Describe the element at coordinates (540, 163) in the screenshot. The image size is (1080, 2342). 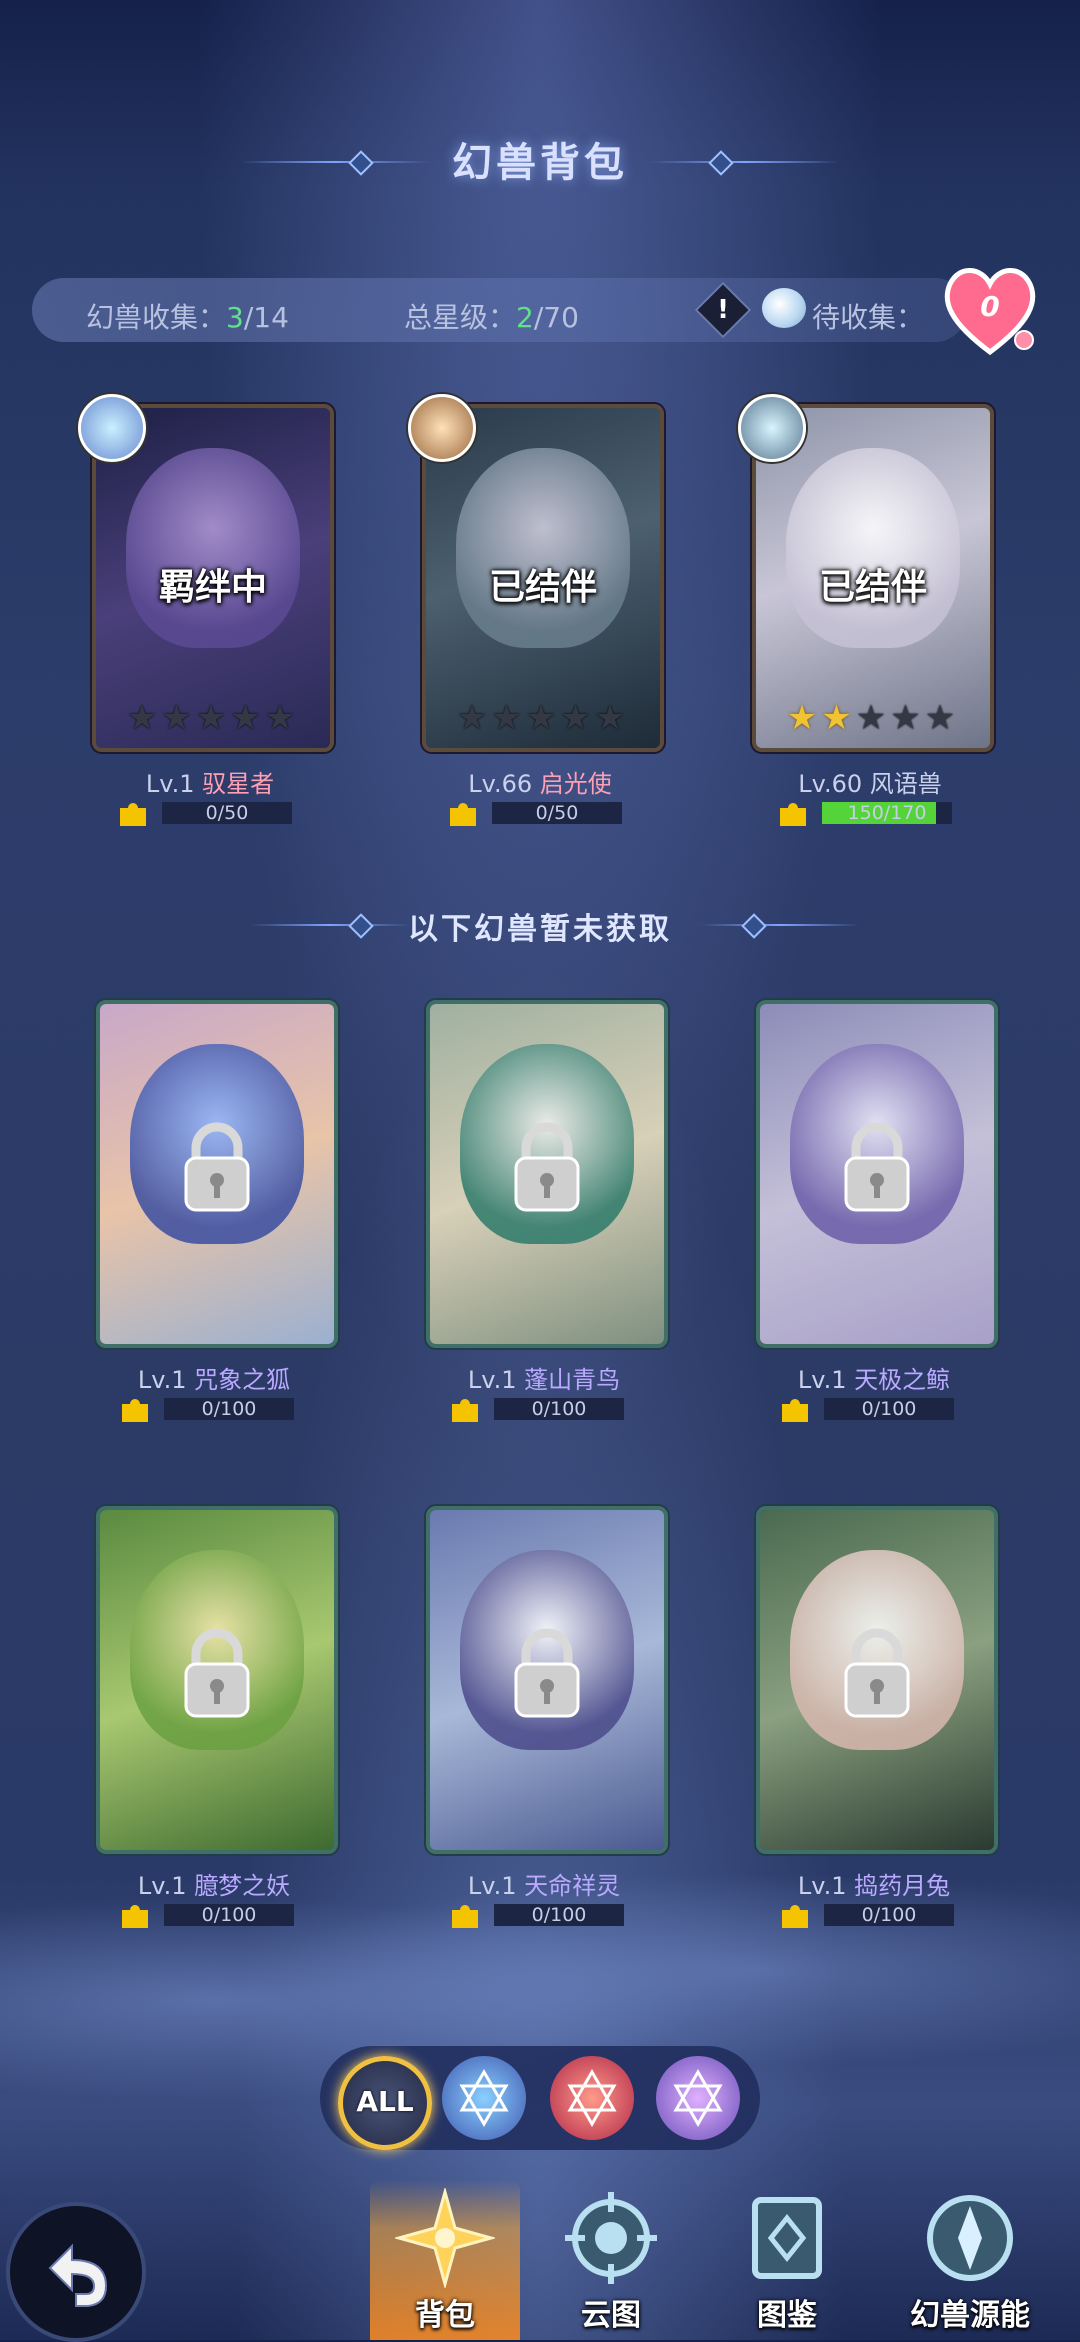
I see `page-title: 幻兽背包` at that location.